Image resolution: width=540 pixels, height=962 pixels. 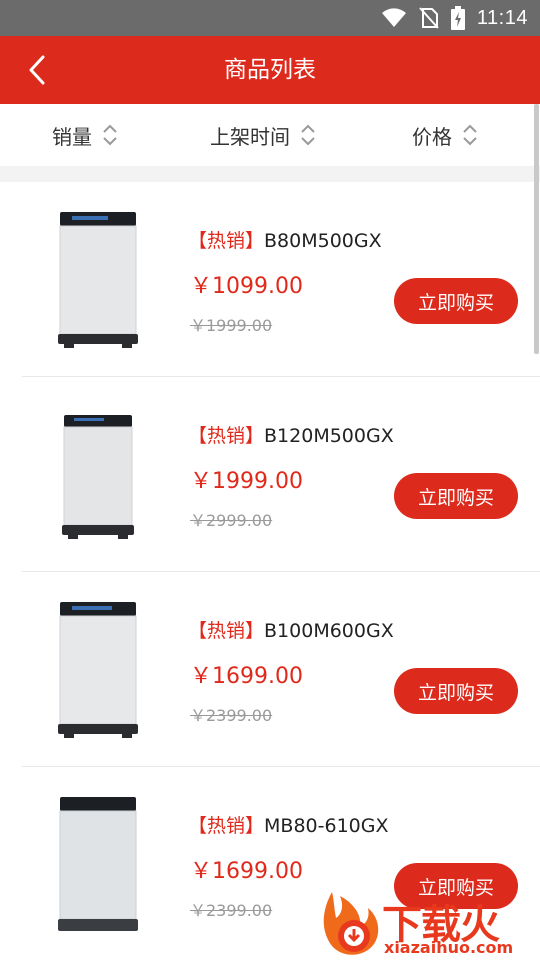 What do you see at coordinates (246, 286) in the screenshot?
I see `product-price: ￥1099.00` at bounding box center [246, 286].